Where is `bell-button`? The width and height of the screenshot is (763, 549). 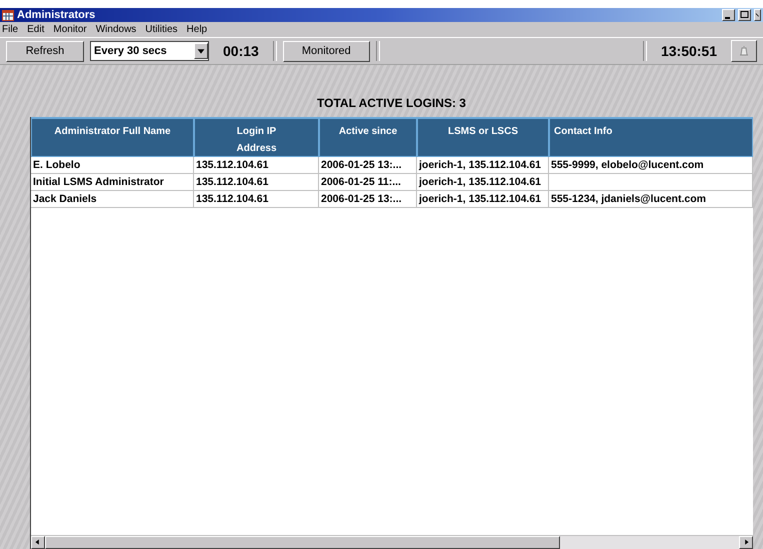
bell-button is located at coordinates (744, 51).